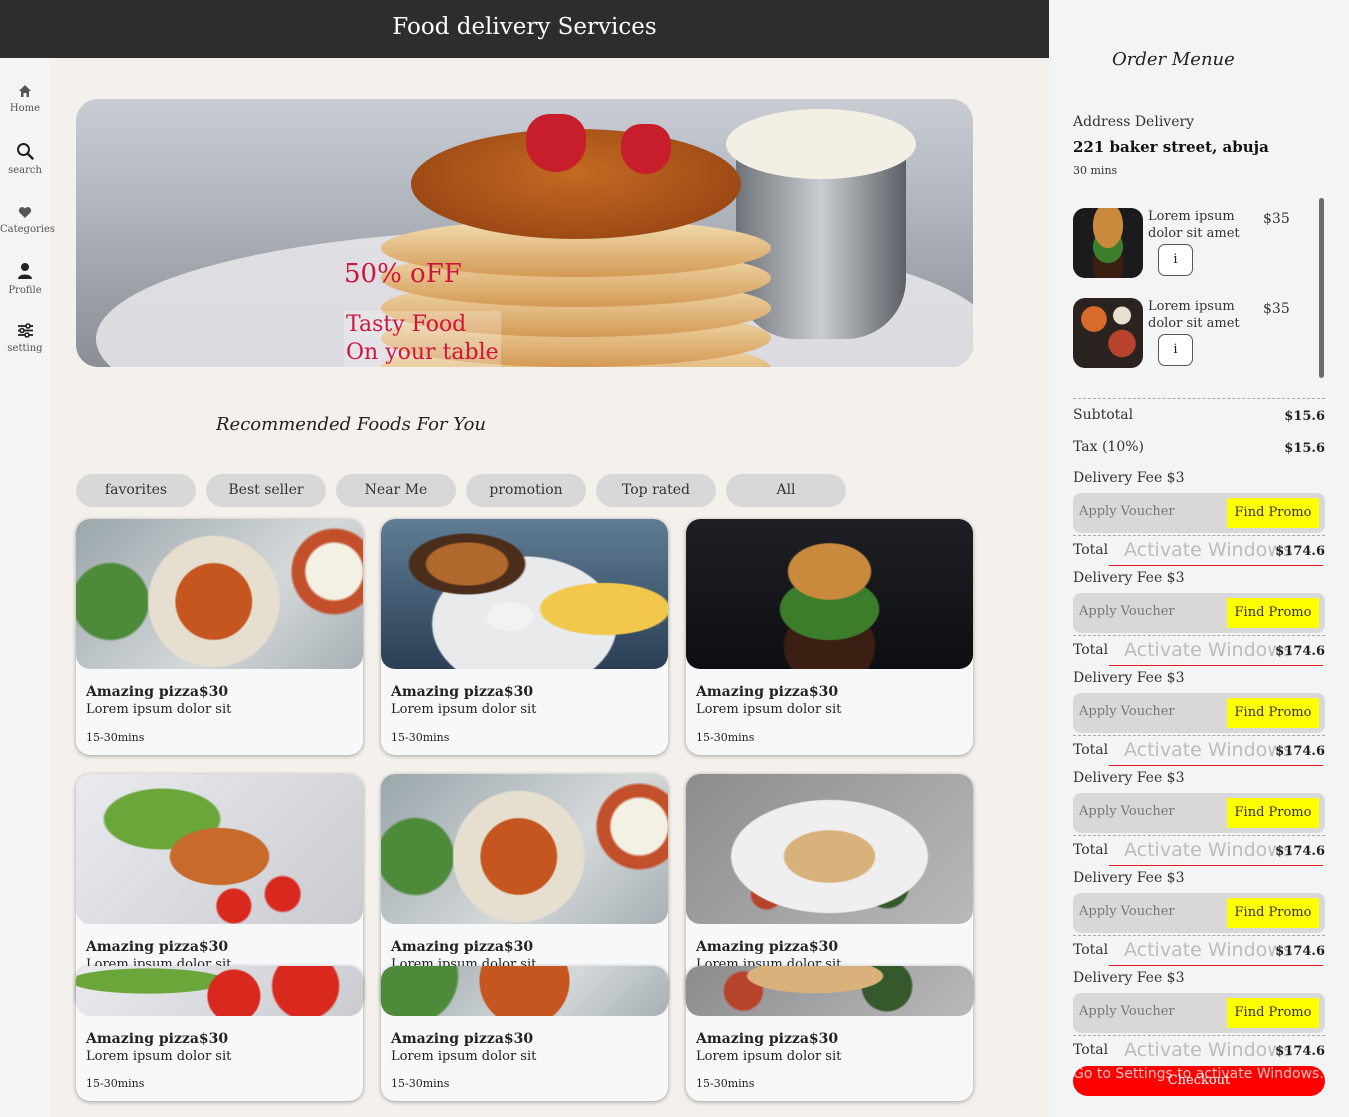  Describe the element at coordinates (786, 490) in the screenshot. I see `filter-chip-all: All` at that location.